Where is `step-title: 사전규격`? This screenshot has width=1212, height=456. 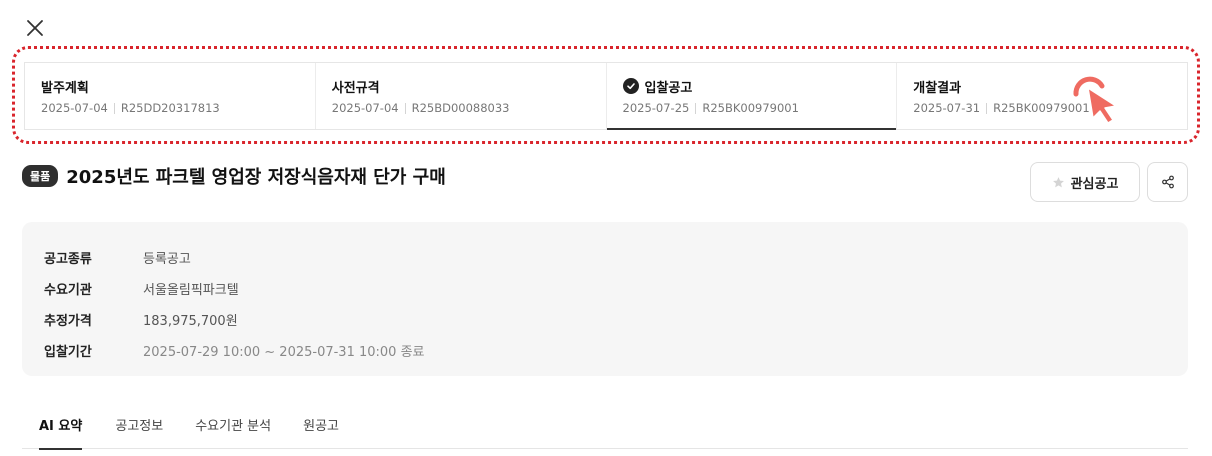 step-title: 사전규격 is located at coordinates (355, 88).